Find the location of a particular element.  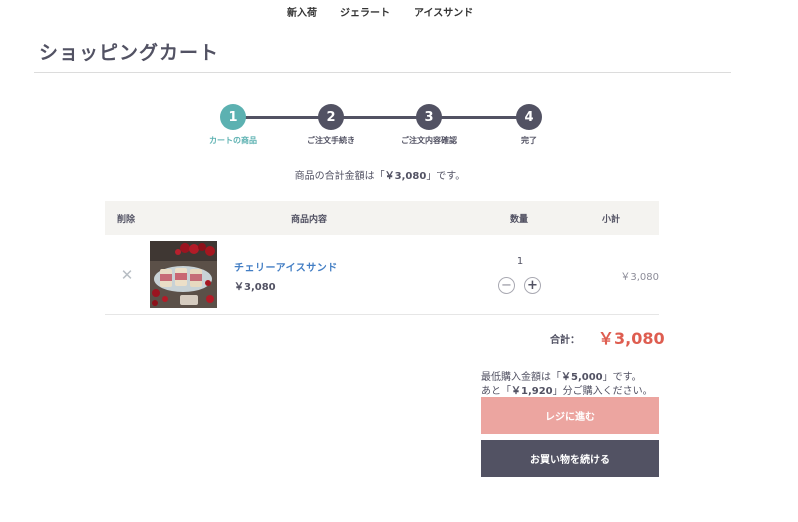

step-3-label: ご注文内容確認 is located at coordinates (429, 140).